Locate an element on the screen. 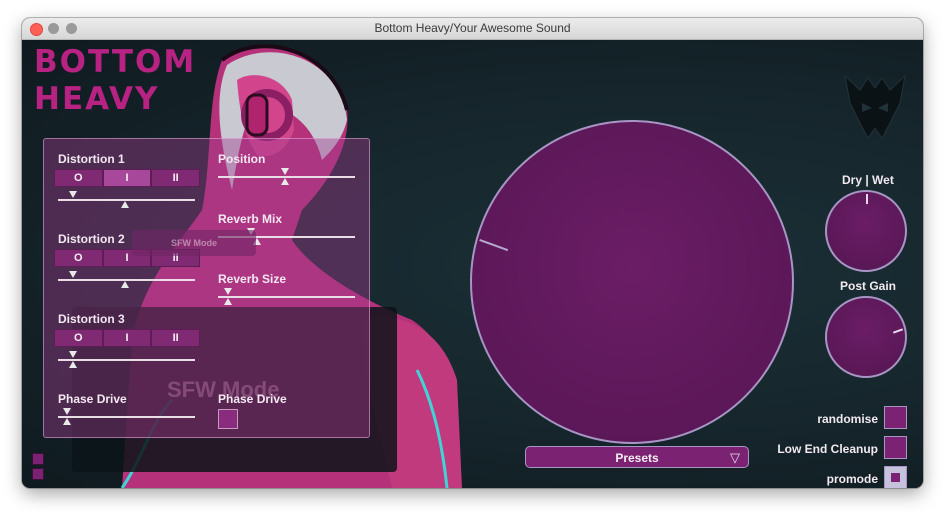 This screenshot has height=515, width=946. position-slider-thumb is located at coordinates (285, 181).